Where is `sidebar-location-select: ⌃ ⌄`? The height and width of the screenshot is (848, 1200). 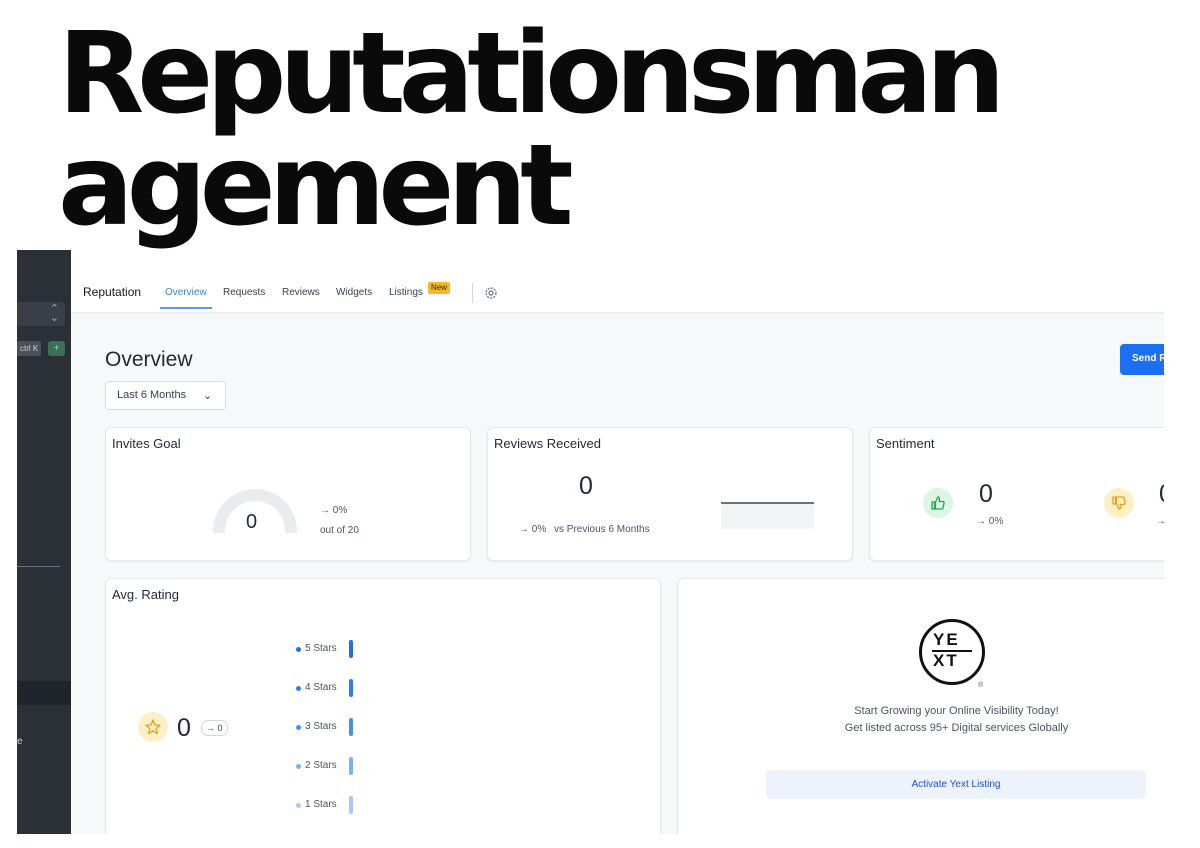 sidebar-location-select: ⌃ ⌄ is located at coordinates (41, 314).